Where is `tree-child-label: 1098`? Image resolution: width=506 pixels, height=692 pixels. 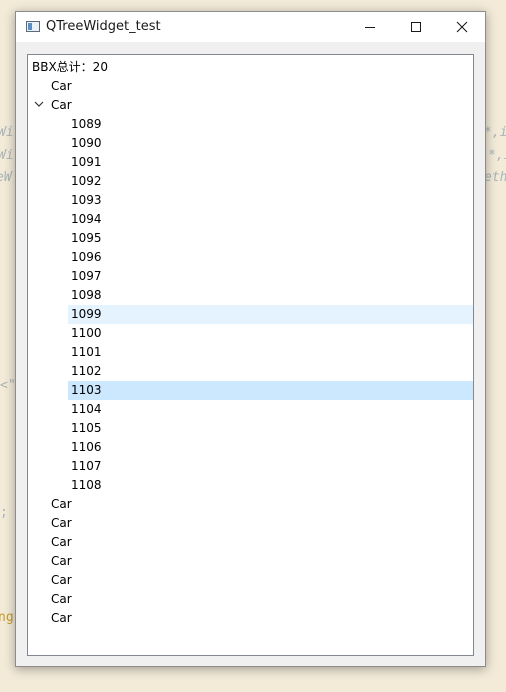
tree-child-label: 1098 is located at coordinates (86, 295).